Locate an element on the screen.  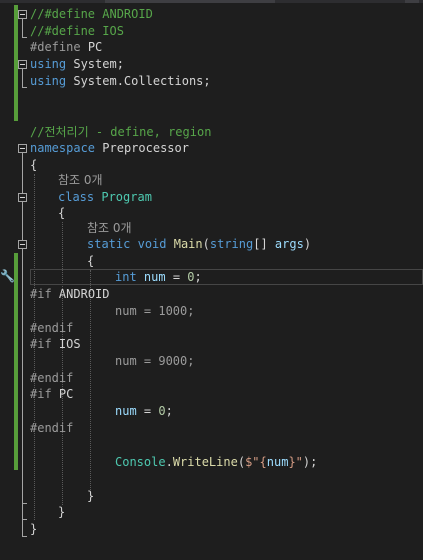
keyword: string is located at coordinates (231, 244).